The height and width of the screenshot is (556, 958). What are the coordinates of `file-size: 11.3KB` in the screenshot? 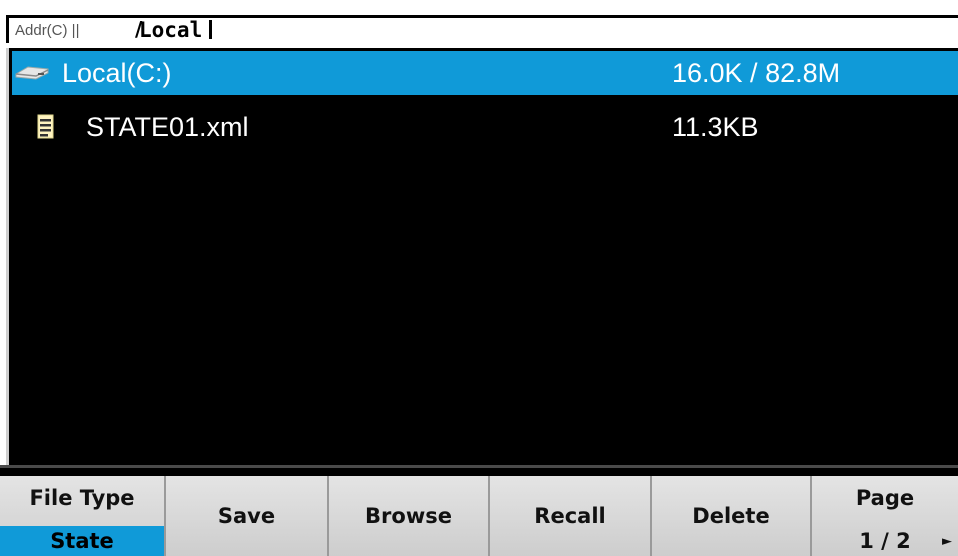 It's located at (715, 127).